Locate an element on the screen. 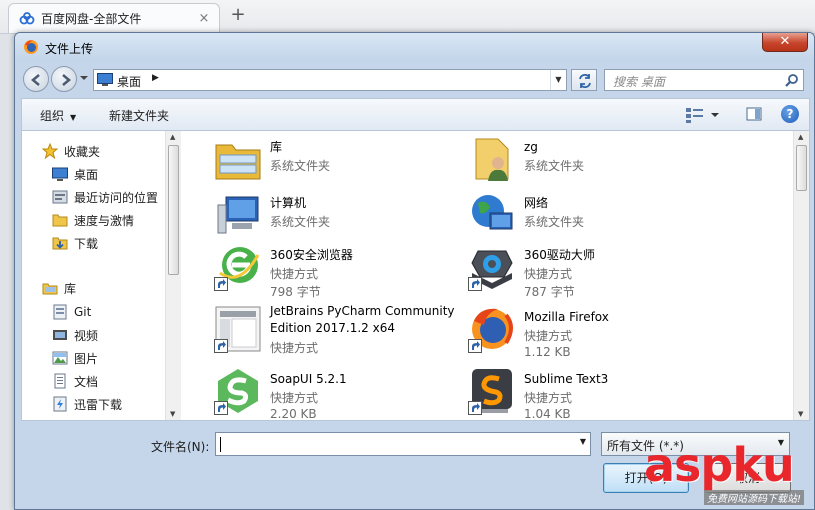 The height and width of the screenshot is (510, 815). favorites-label: 收藏夹 is located at coordinates (82, 151).